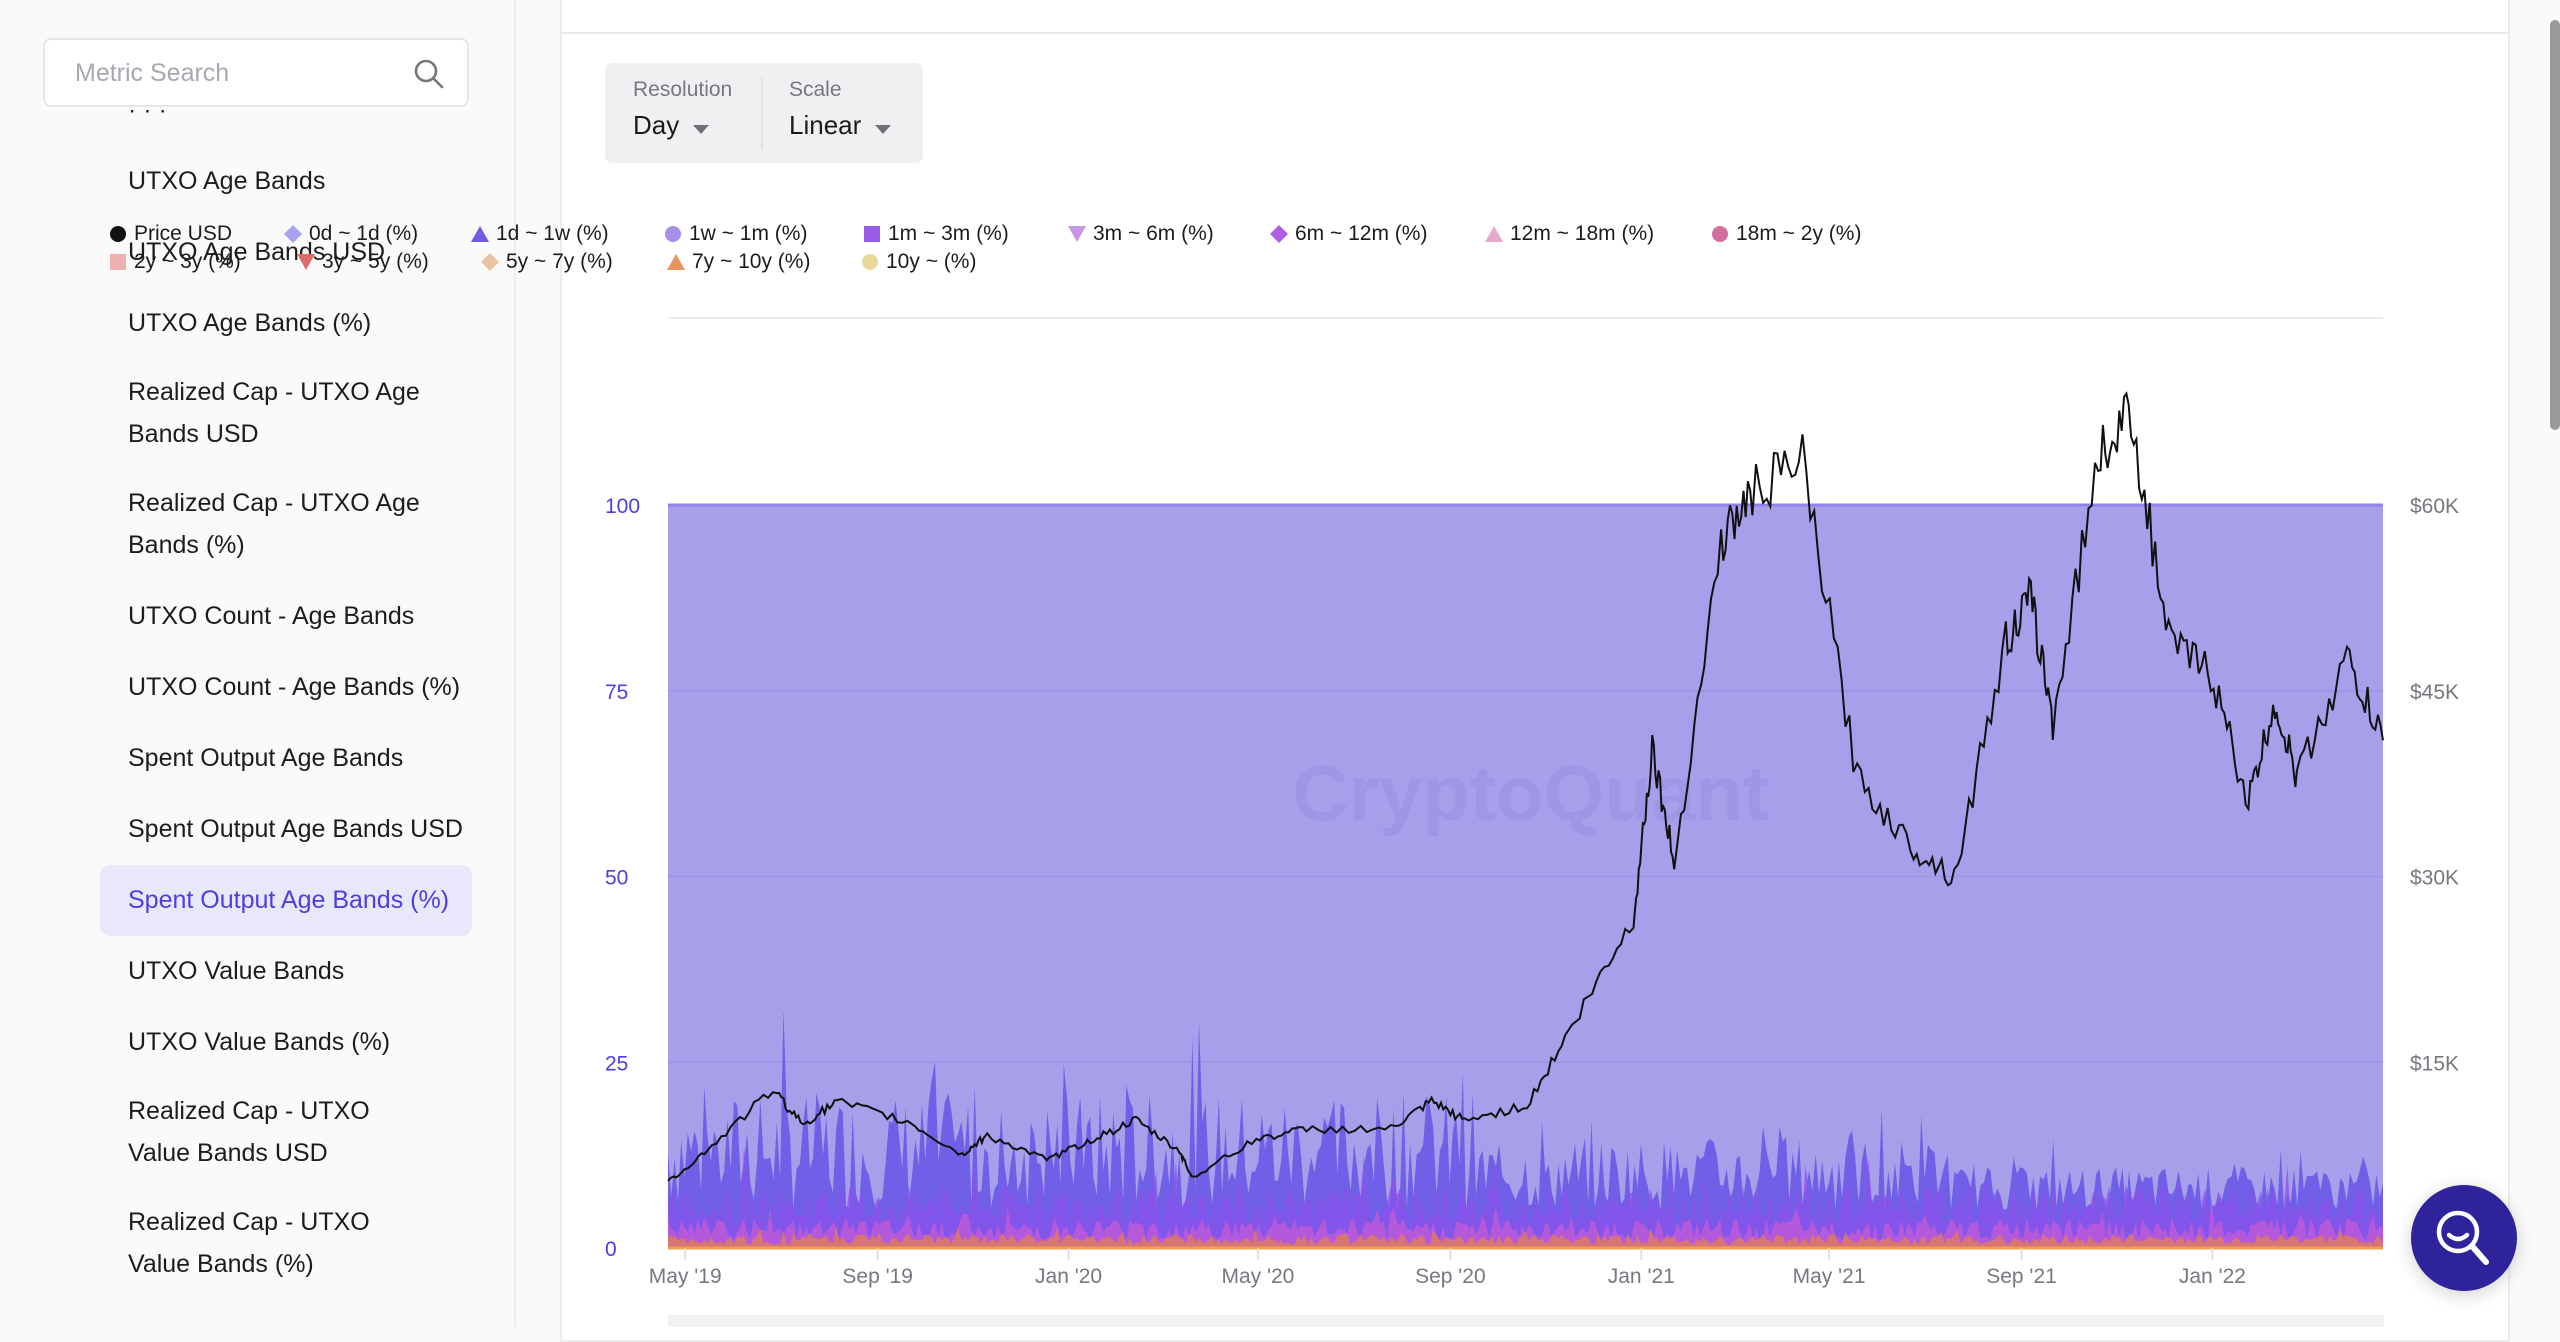 This screenshot has height=1342, width=2560. I want to click on y-right-tick-label: $45K, so click(2434, 692).